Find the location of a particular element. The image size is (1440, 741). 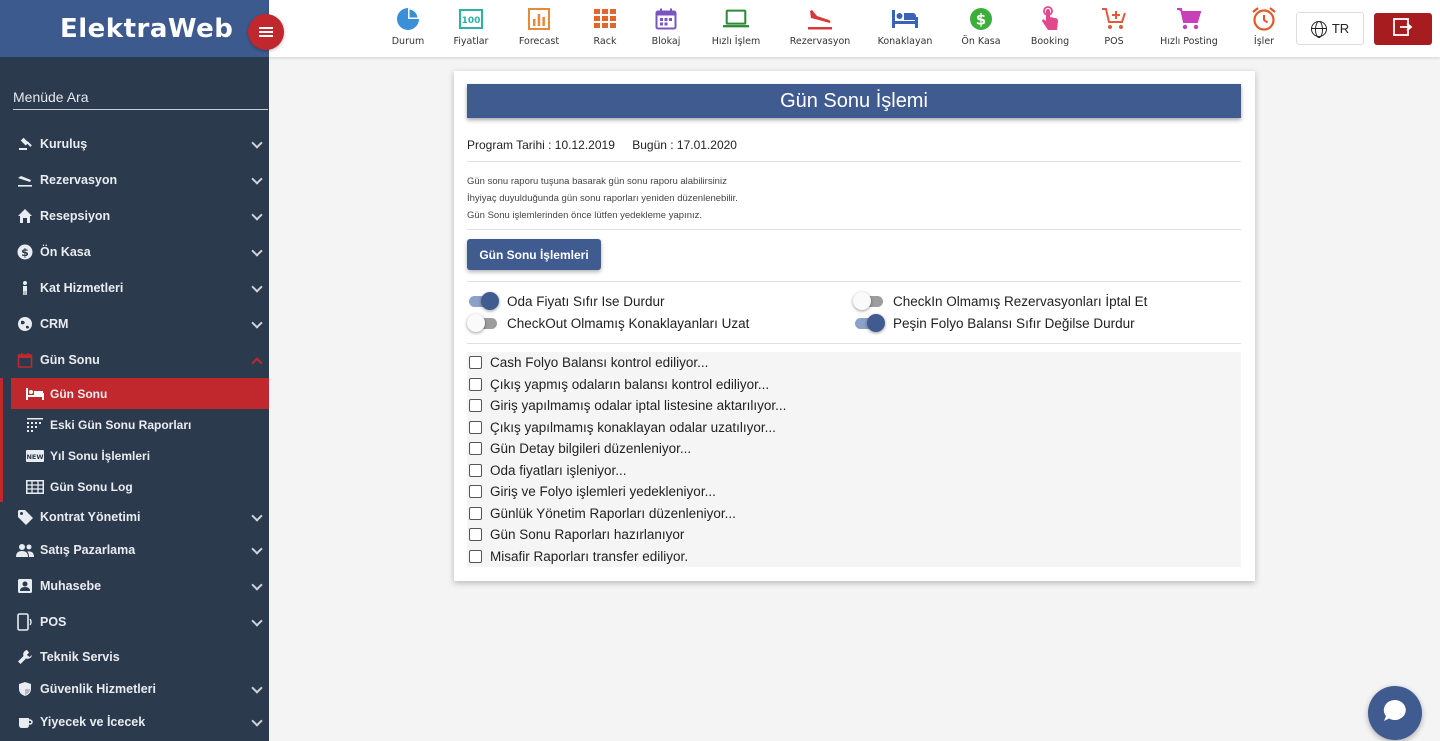

chat-button is located at coordinates (1395, 713).